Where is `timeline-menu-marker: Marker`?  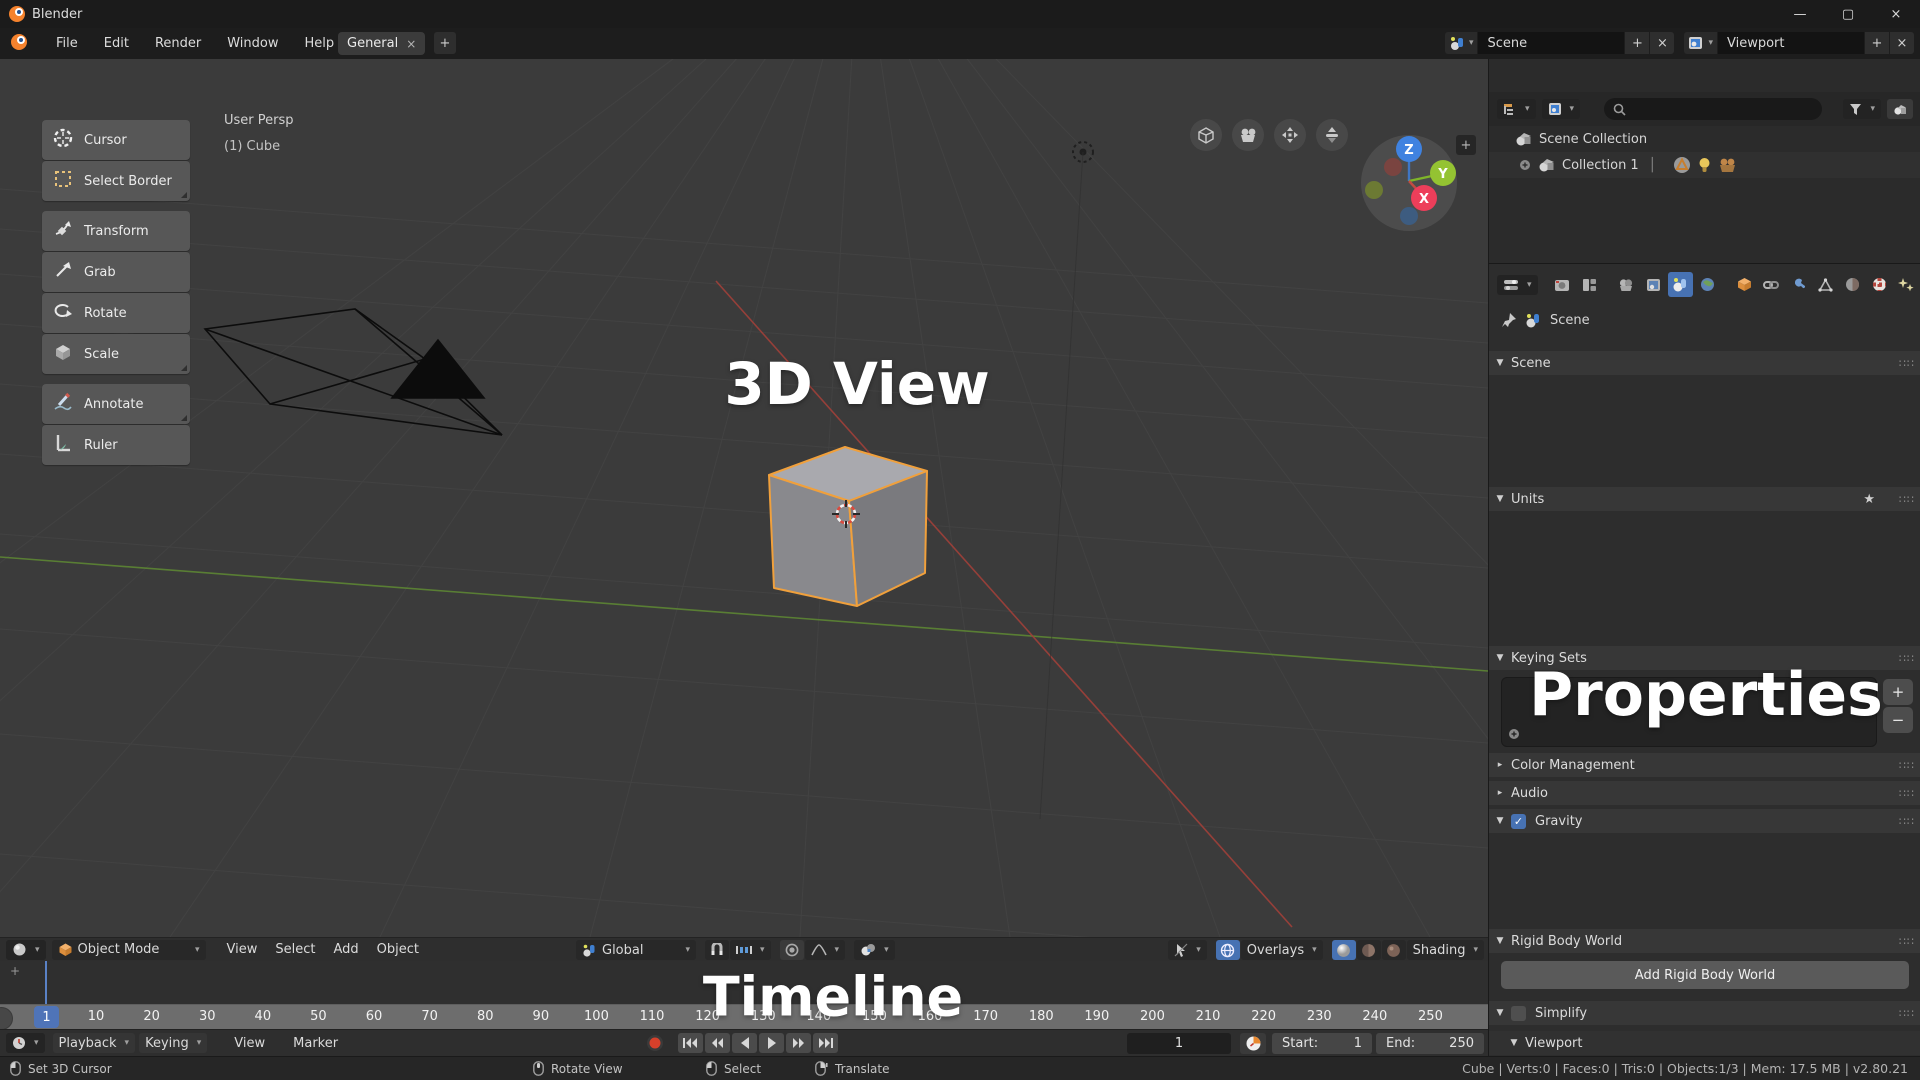
timeline-menu-marker: Marker is located at coordinates (315, 1043).